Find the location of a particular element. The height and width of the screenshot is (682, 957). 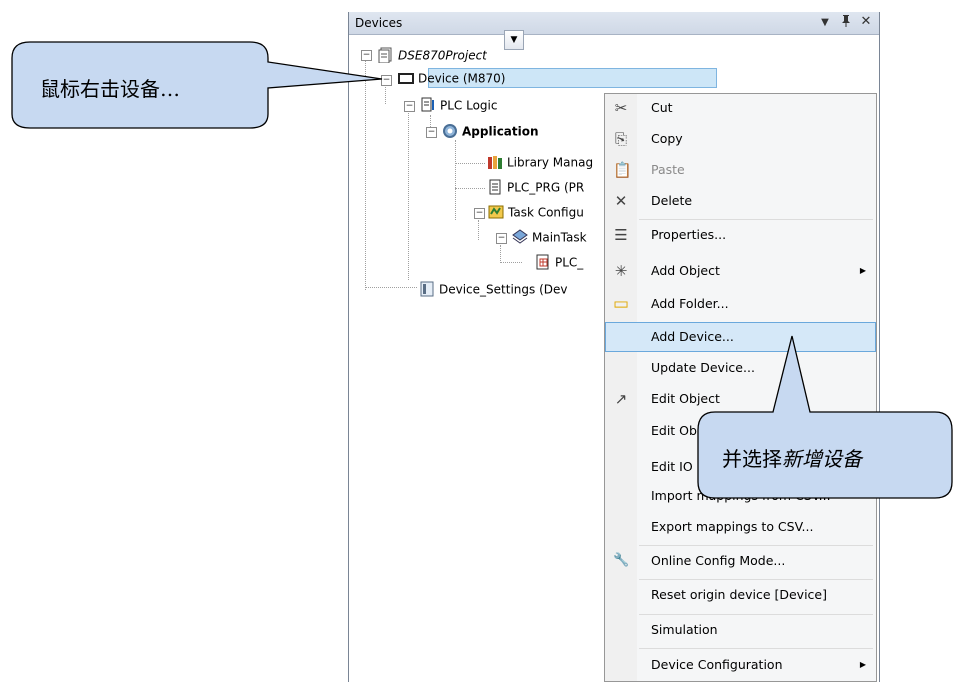

right-callout-text-normal: 并选择 is located at coordinates (752, 459).